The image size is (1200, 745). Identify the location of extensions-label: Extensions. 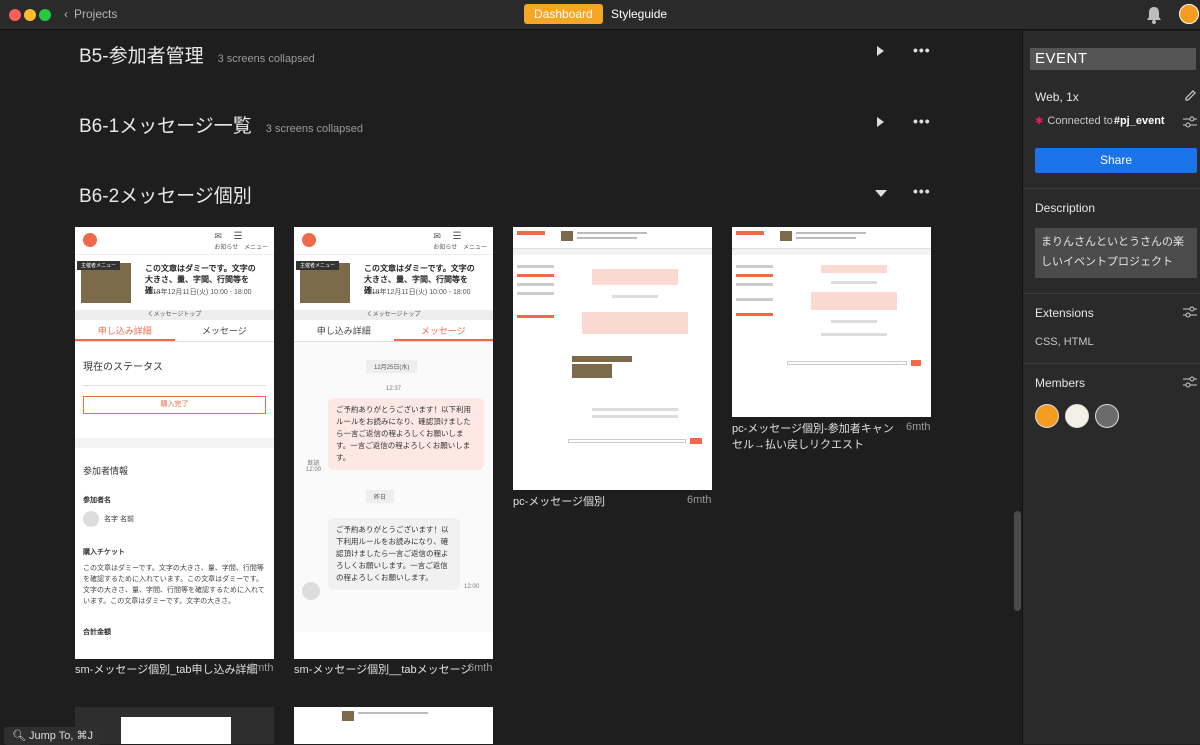
(1064, 313).